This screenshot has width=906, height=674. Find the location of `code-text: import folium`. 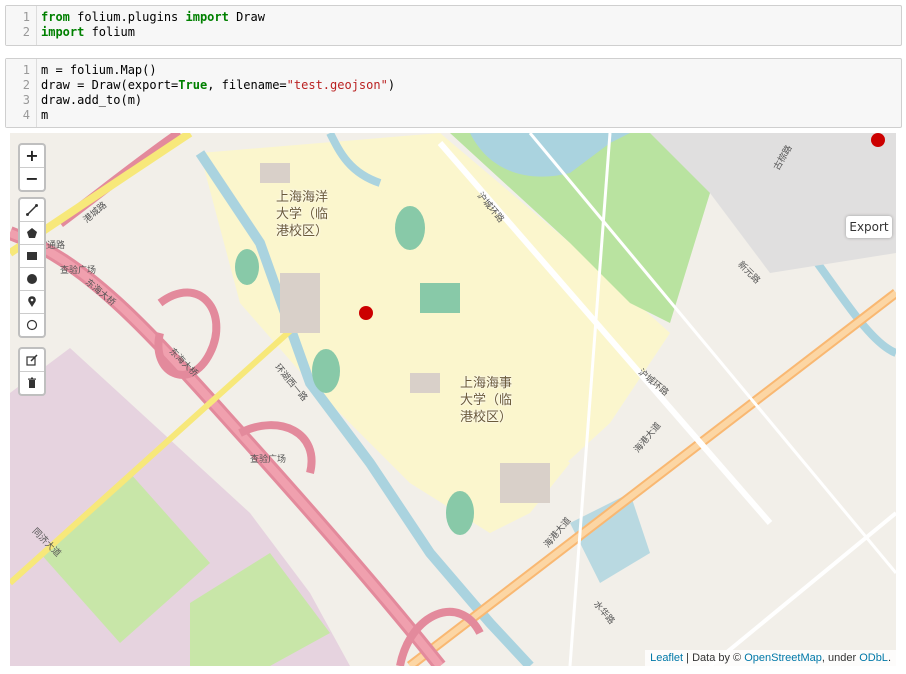

code-text: import folium is located at coordinates (88, 32).